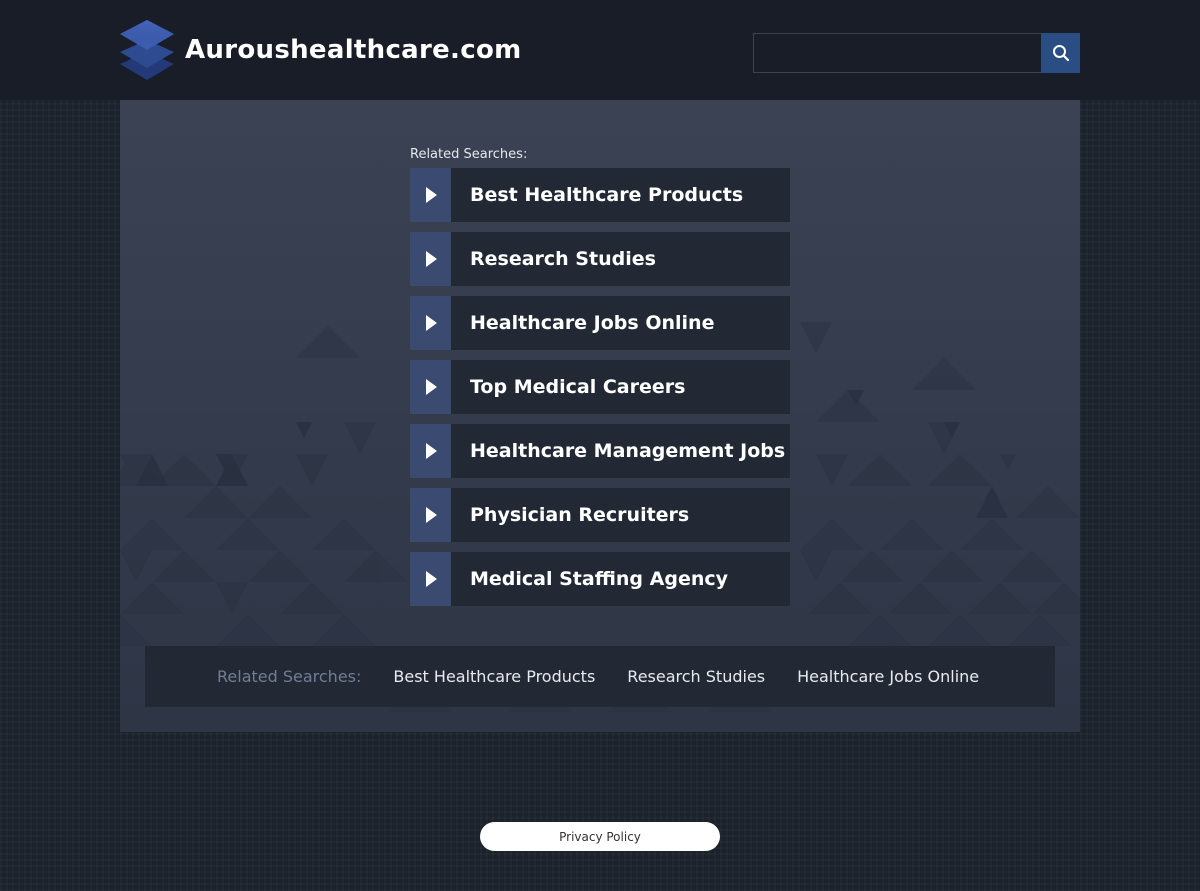  I want to click on bottom-related-link: Research Studies, so click(696, 676).